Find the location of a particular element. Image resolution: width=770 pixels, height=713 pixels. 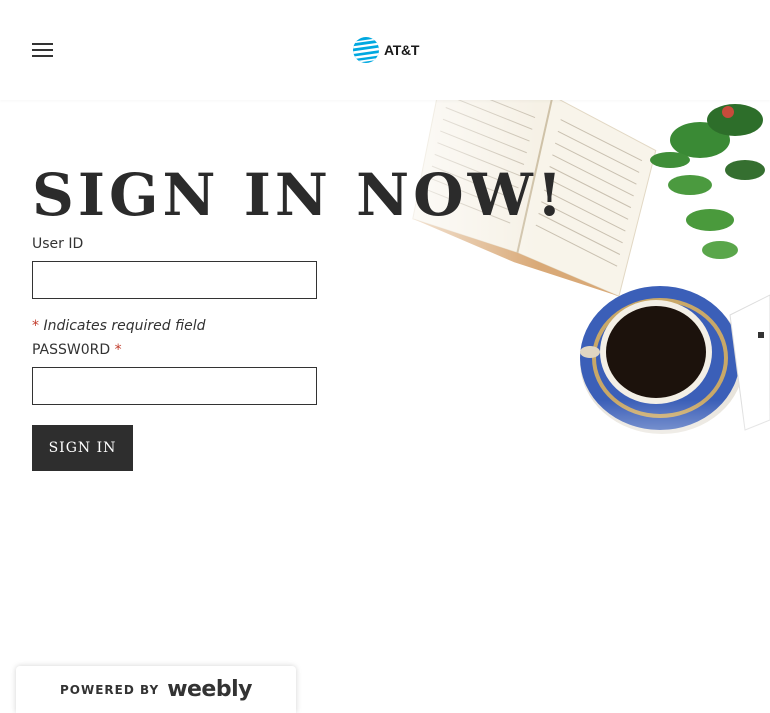

att-logo: AT&T is located at coordinates (385, 50).